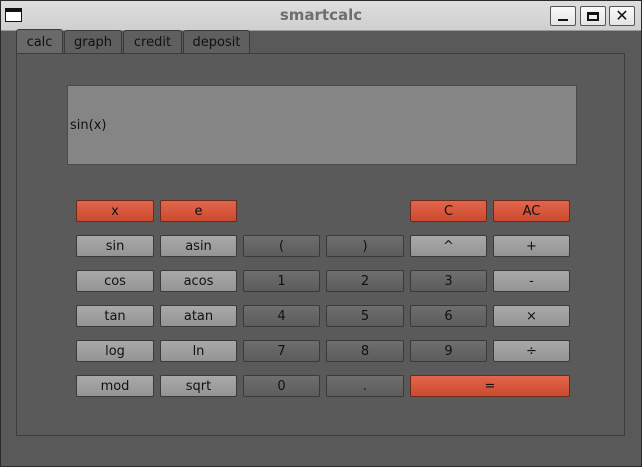 The image size is (642, 467). Describe the element at coordinates (448, 246) in the screenshot. I see `power-button: ^` at that location.